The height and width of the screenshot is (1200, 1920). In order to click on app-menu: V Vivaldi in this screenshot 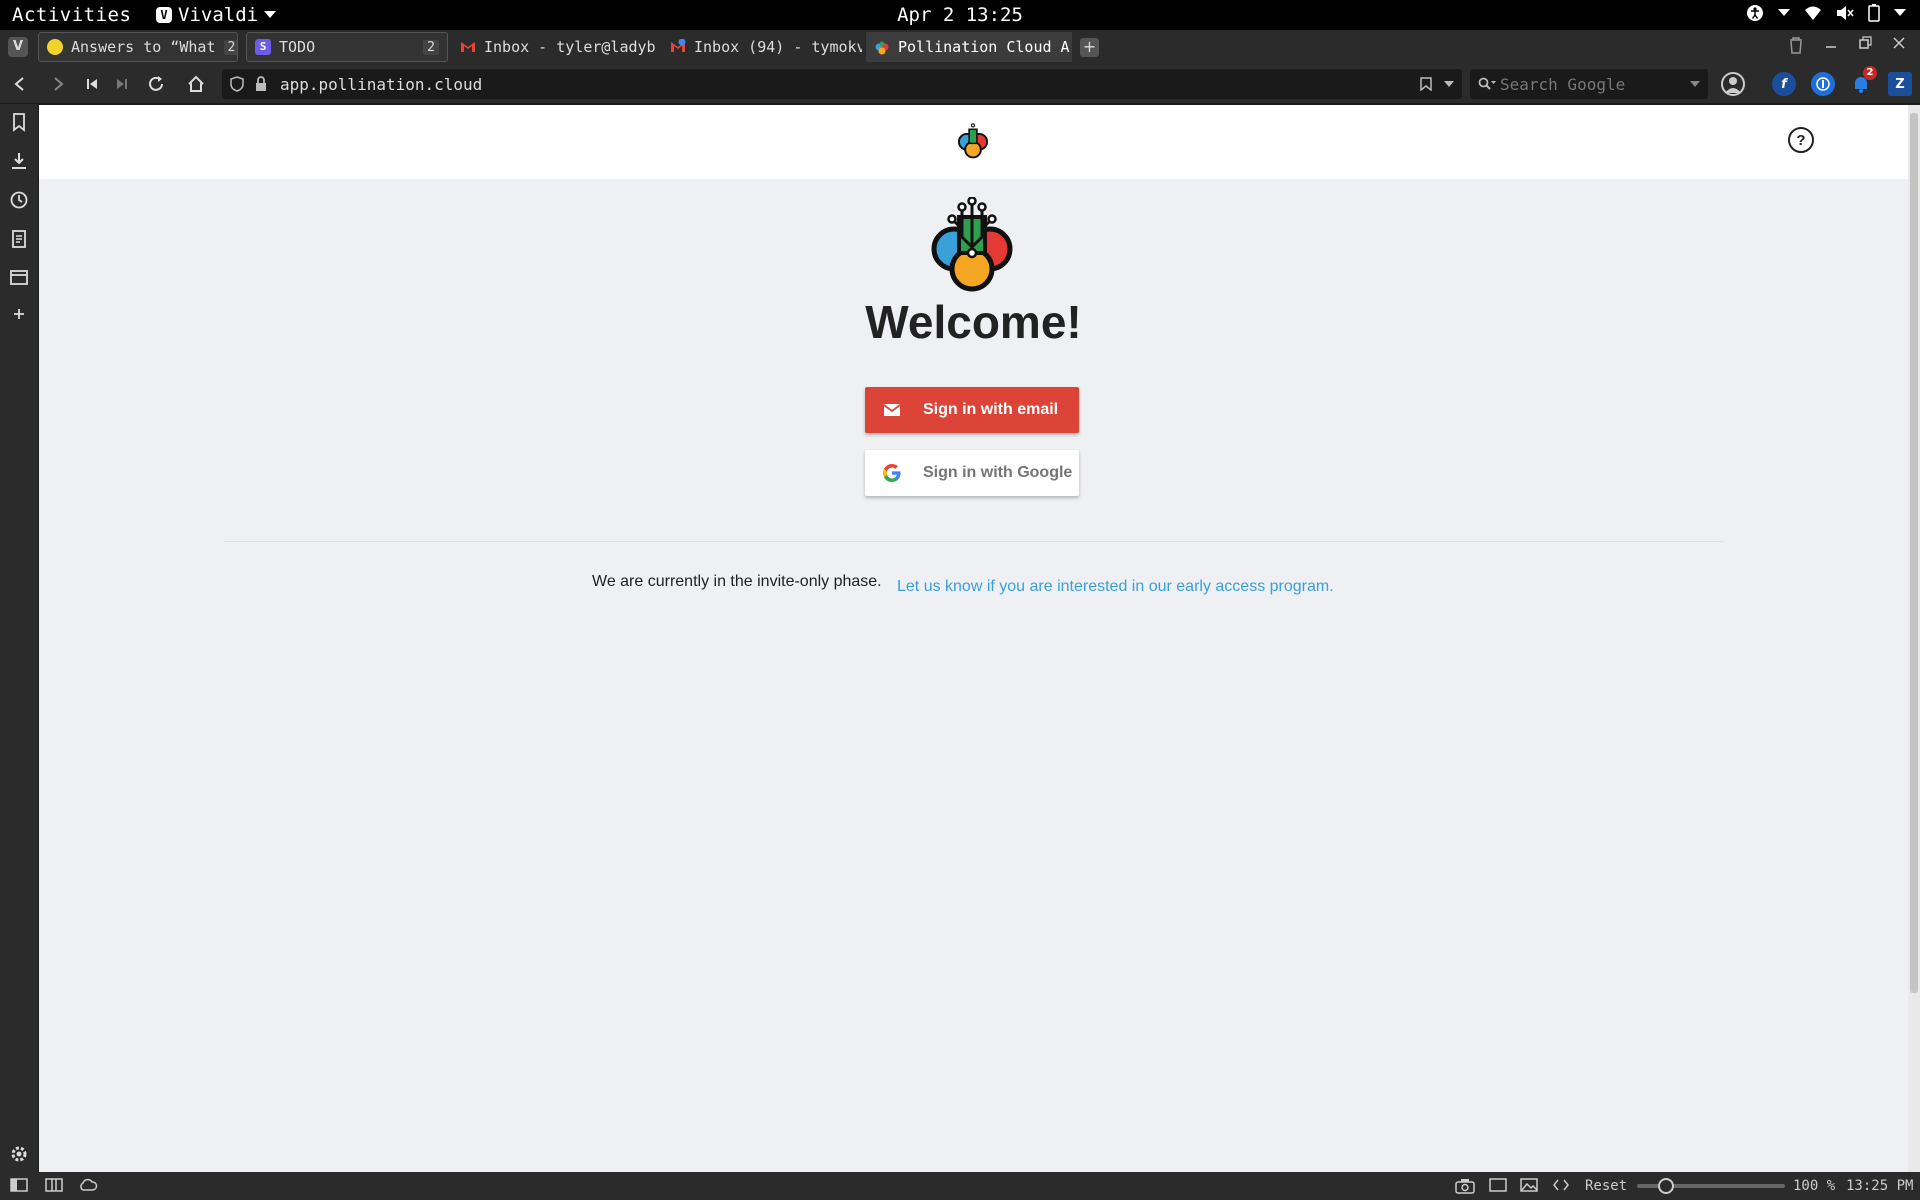, I will do `click(216, 15)`.